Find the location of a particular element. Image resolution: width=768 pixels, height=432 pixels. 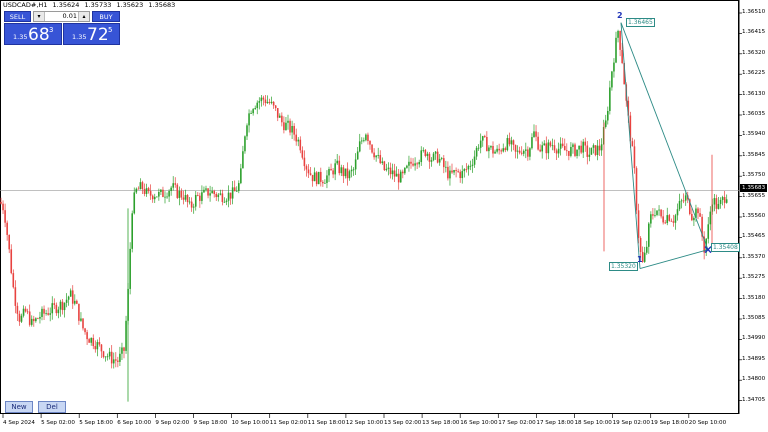

x-axis-label: 20 Sep 10:00 is located at coordinates (707, 423).